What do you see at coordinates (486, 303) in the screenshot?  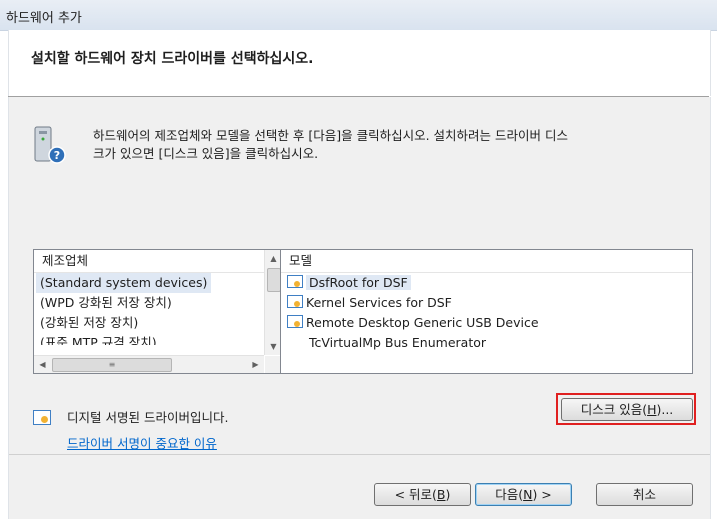 I see `model-item: Kernel Services for DSF` at bounding box center [486, 303].